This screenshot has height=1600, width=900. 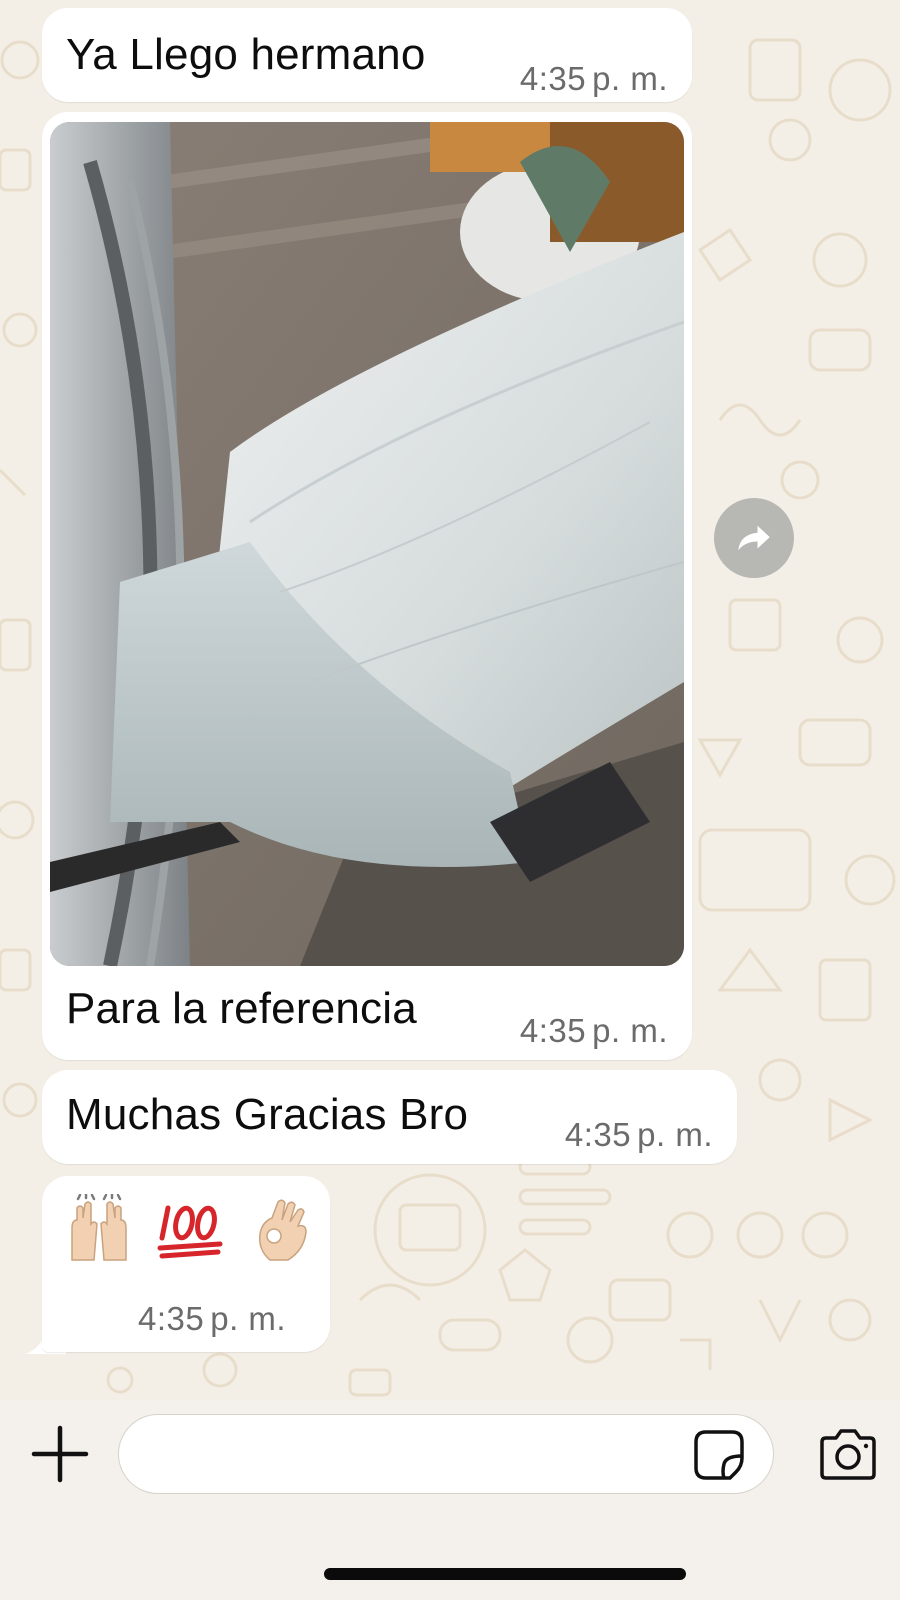 I want to click on plus-icon, so click(x=60, y=1454).